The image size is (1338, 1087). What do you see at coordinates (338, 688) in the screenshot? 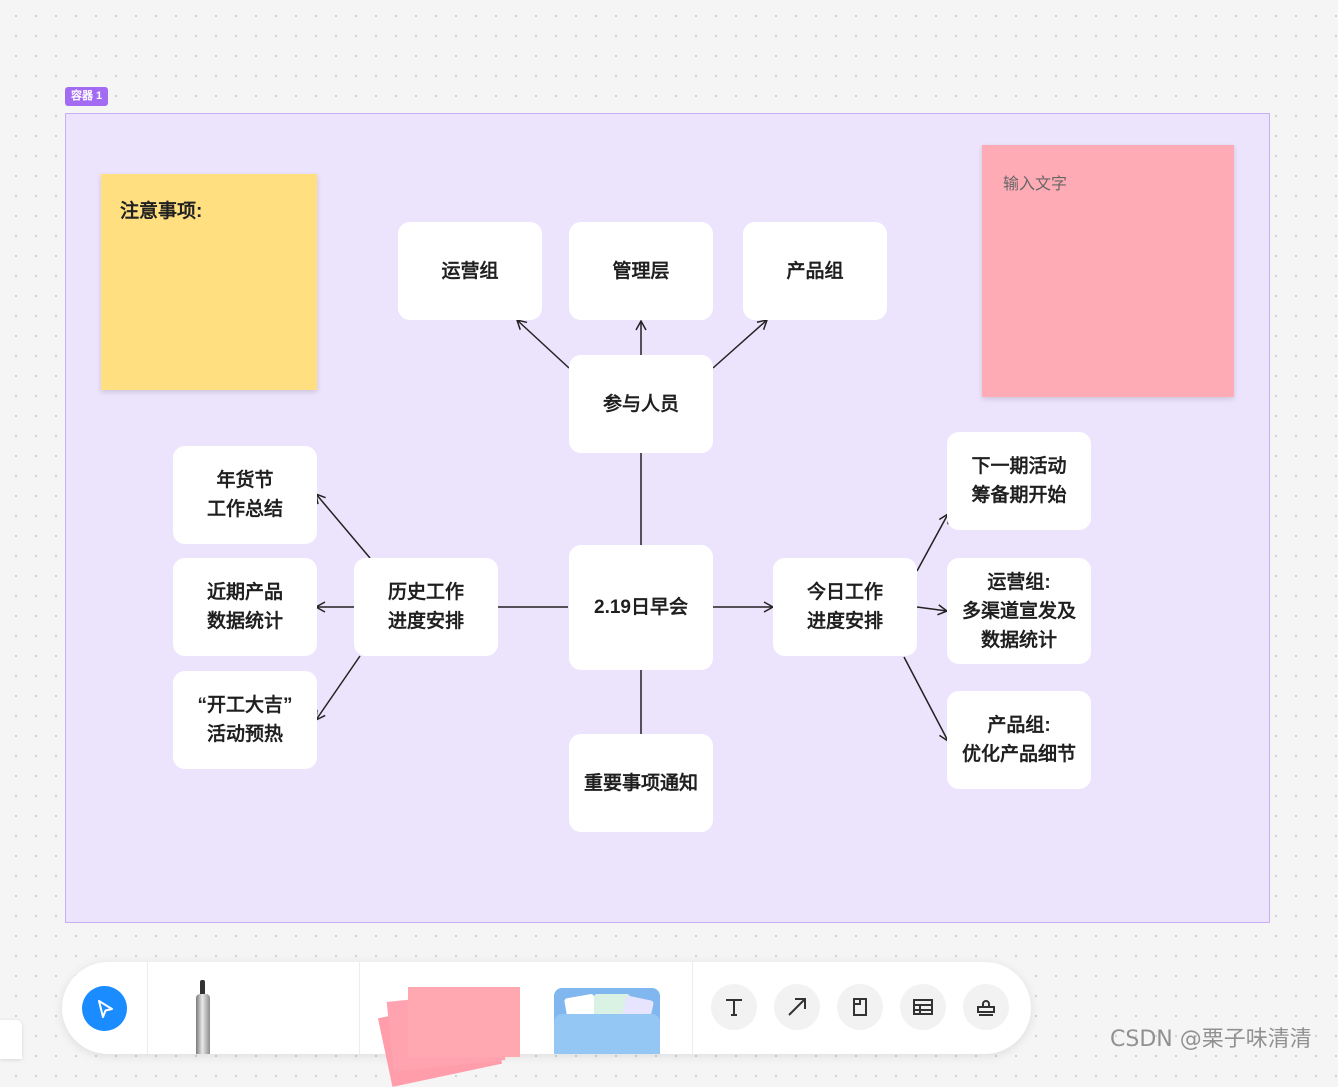
I see `arrow-history-kickoff` at bounding box center [338, 688].